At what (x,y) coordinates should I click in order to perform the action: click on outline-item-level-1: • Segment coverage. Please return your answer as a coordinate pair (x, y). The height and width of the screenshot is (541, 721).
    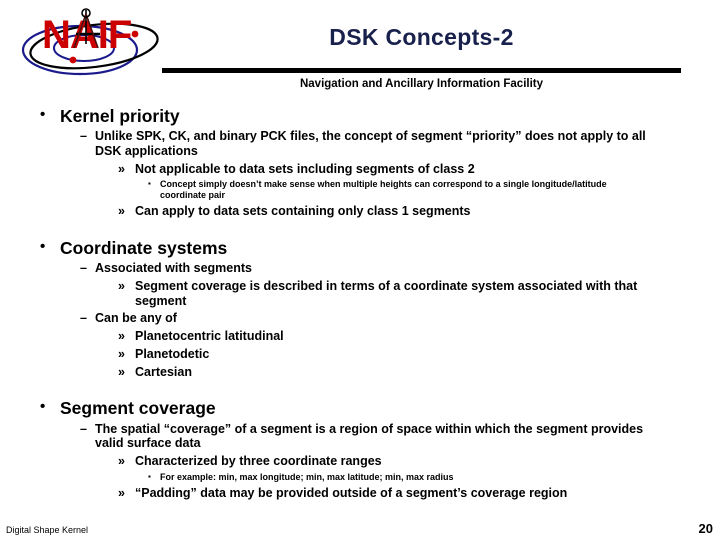
    Looking at the image, I should click on (380, 408).